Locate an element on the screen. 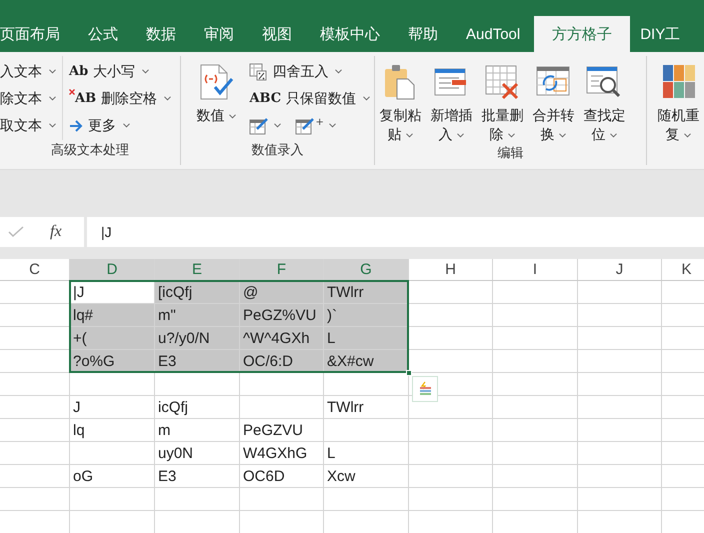  column-header: F is located at coordinates (282, 269).